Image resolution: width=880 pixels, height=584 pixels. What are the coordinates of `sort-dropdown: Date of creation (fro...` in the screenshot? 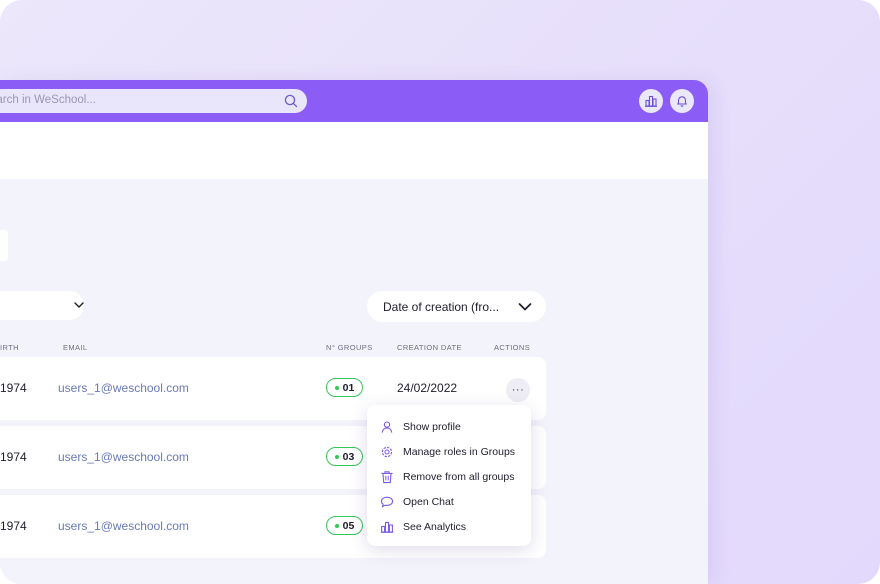 It's located at (456, 306).